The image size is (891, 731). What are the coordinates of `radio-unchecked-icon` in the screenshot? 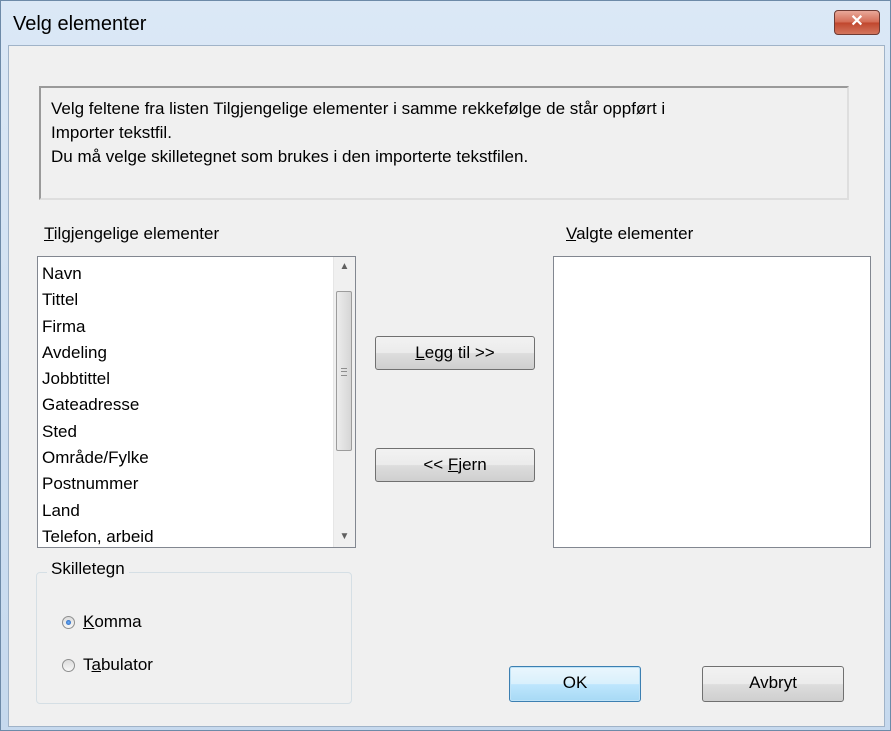 It's located at (68, 665).